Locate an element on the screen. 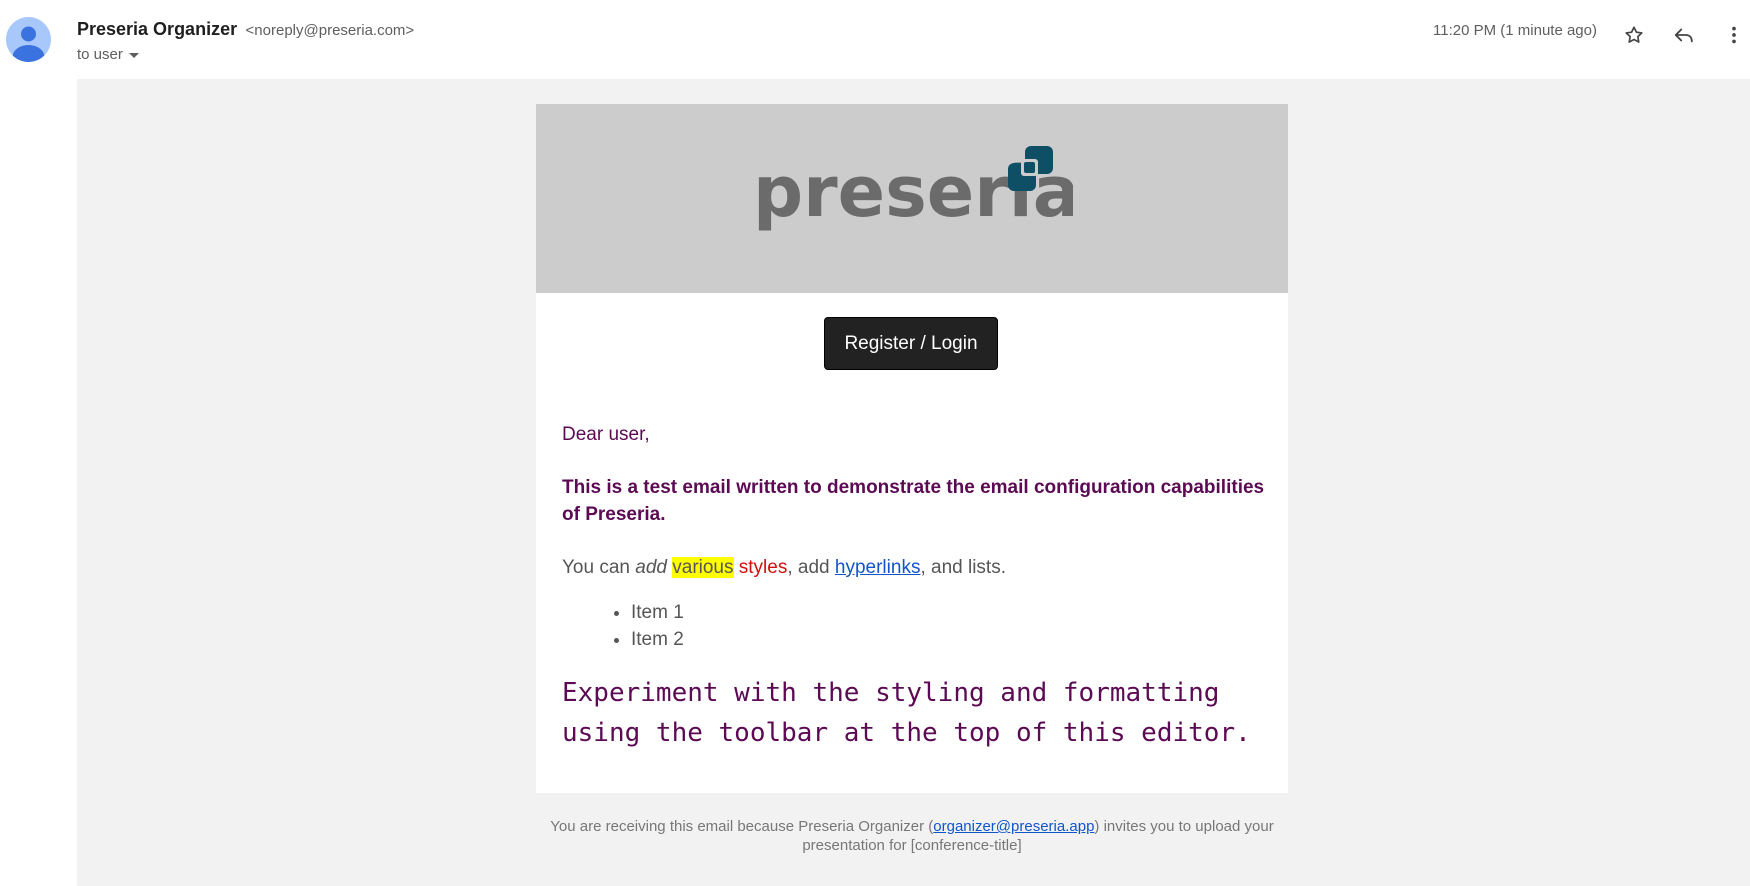 The image size is (1750, 886). italic-text: add is located at coordinates (651, 567).